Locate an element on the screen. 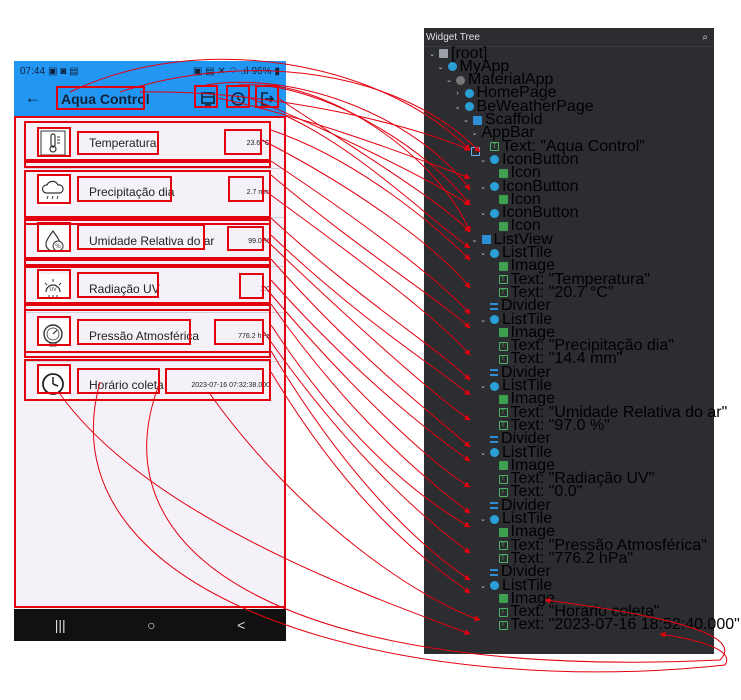 Image resolution: width=741 pixels, height=700 pixels. tree-node: T Text: "2023-07-16 18:52:40.000" is located at coordinates (614, 625).